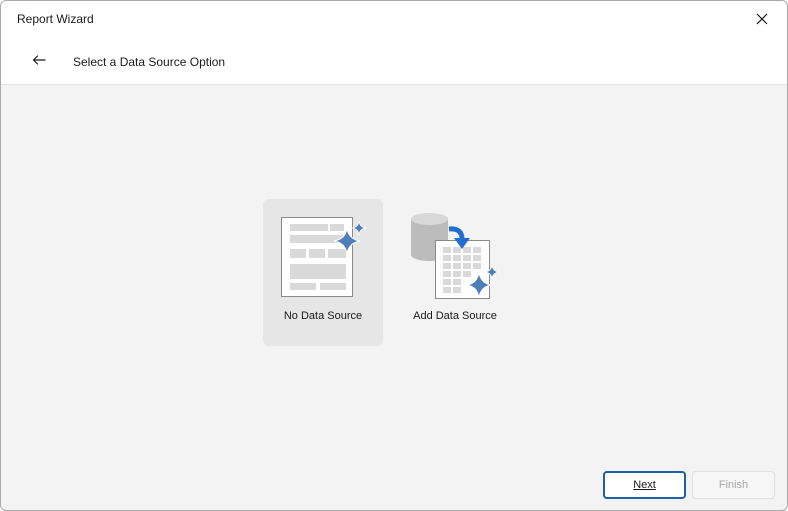  I want to click on arrow-left-icon, so click(39, 60).